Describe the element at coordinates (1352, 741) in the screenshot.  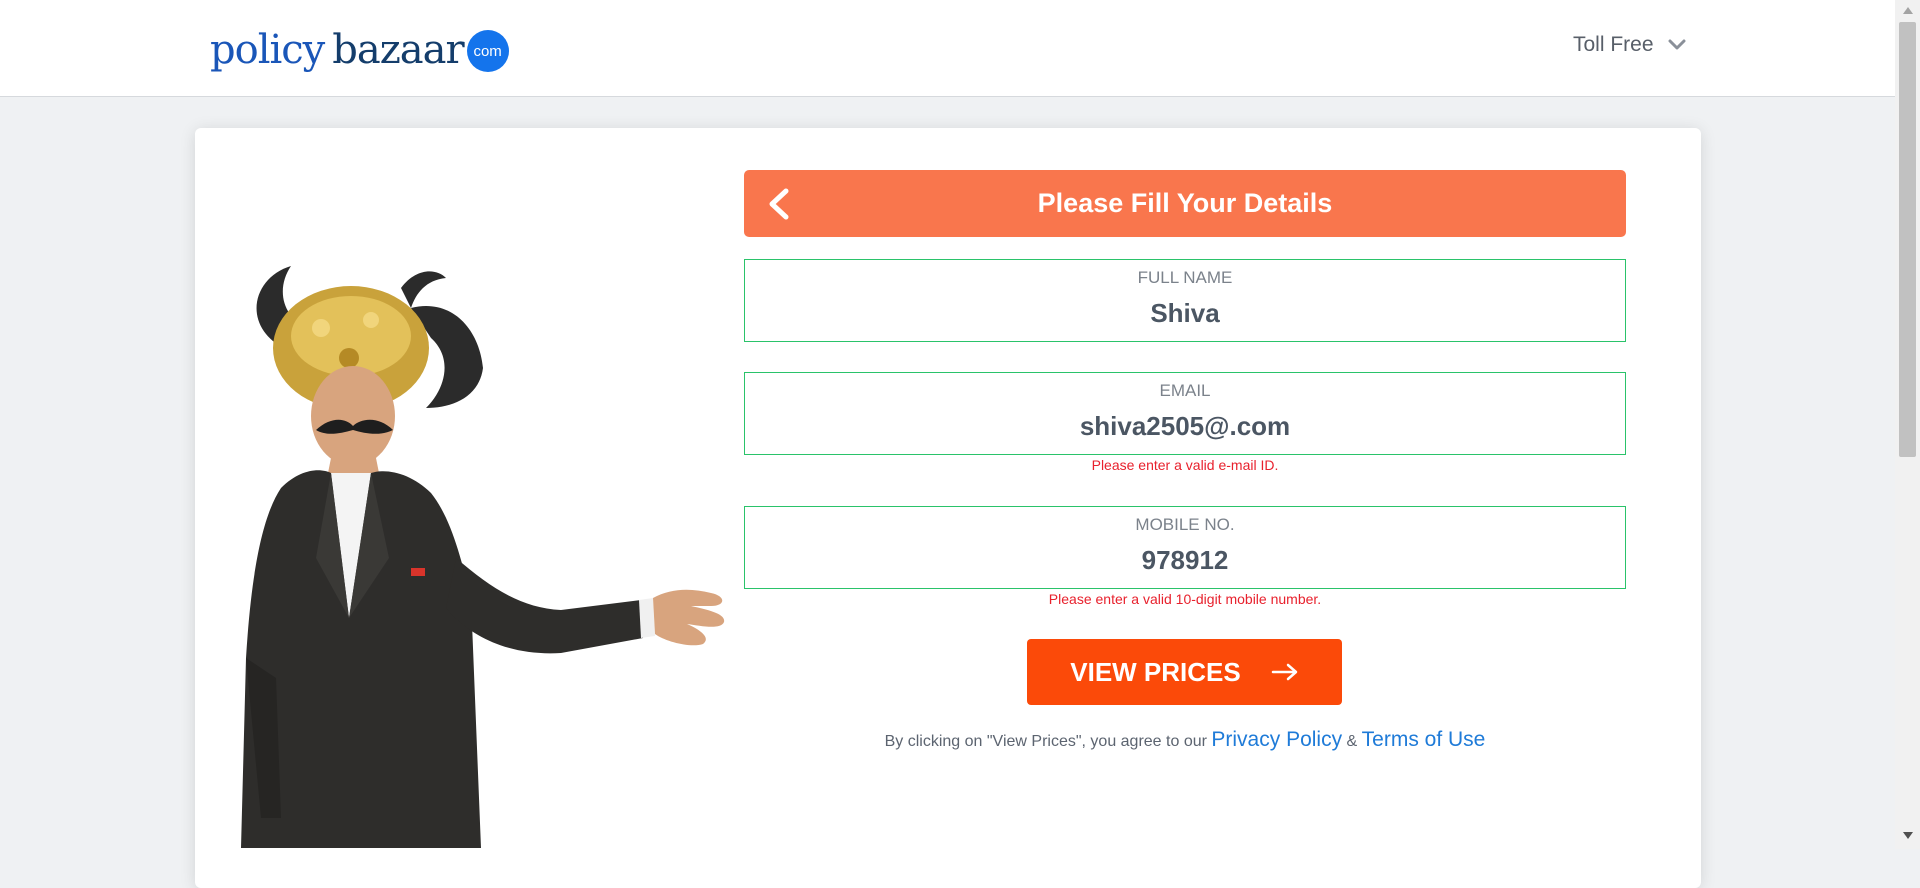
I see `terms-ampersand: &` at that location.